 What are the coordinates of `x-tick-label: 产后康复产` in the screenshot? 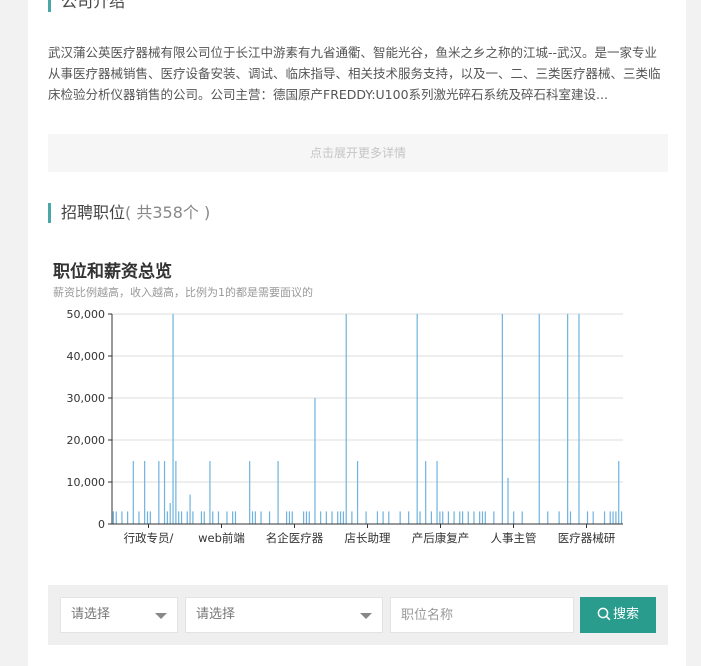 It's located at (441, 538).